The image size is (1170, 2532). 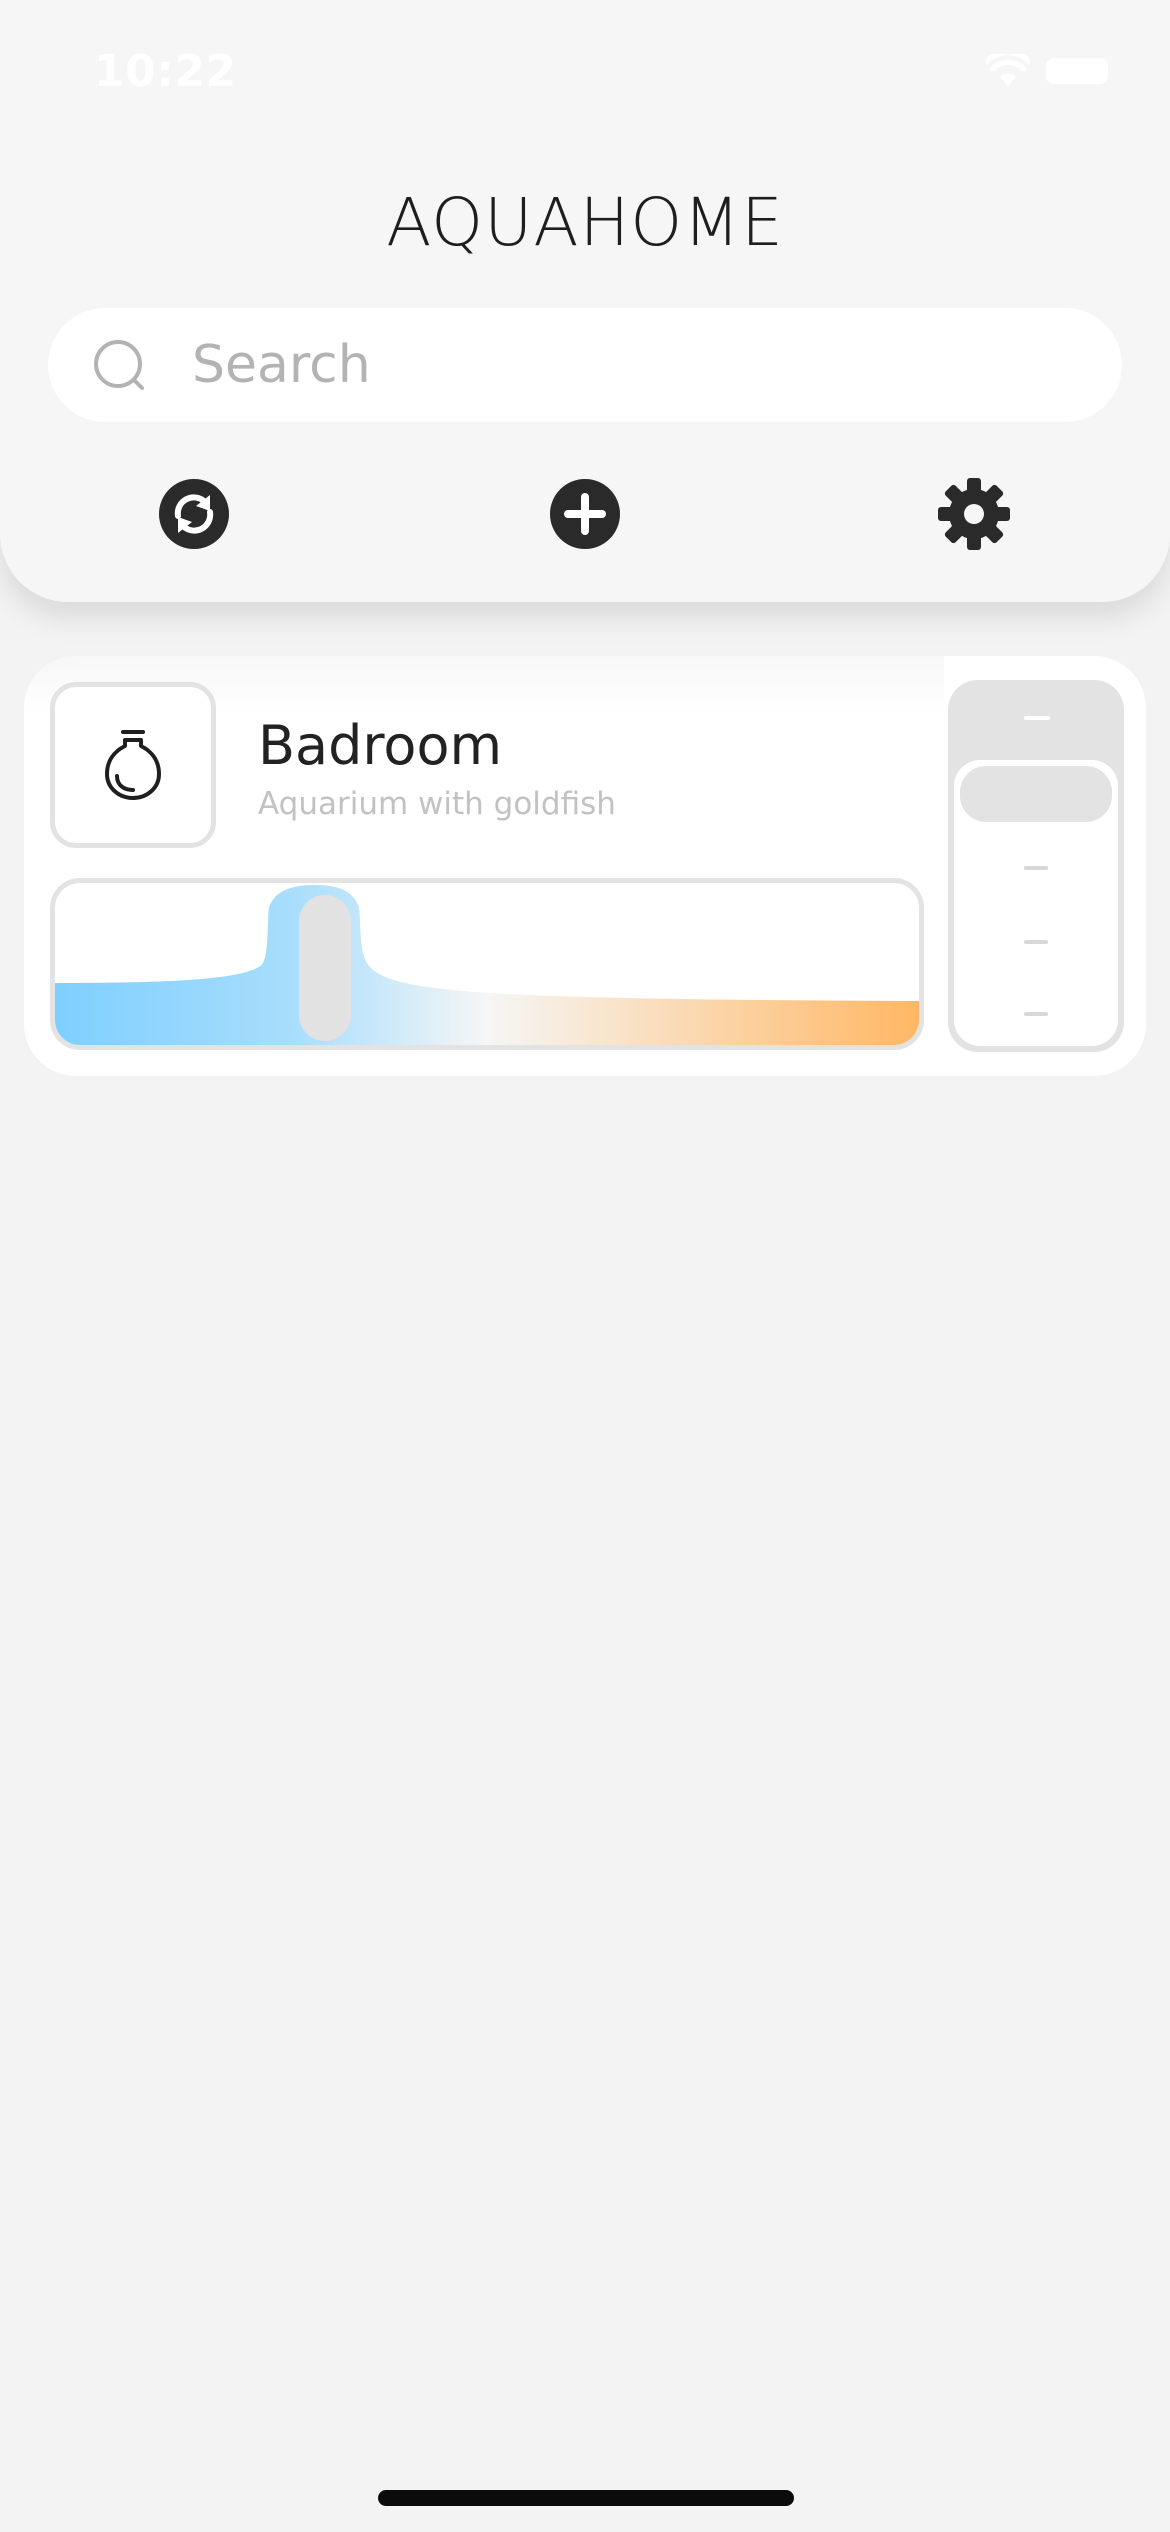 I want to click on status-icons, so click(x=1018, y=71).